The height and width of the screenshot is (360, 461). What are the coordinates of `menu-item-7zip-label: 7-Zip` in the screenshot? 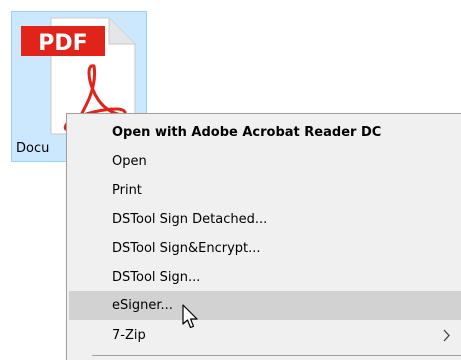 It's located at (129, 335).